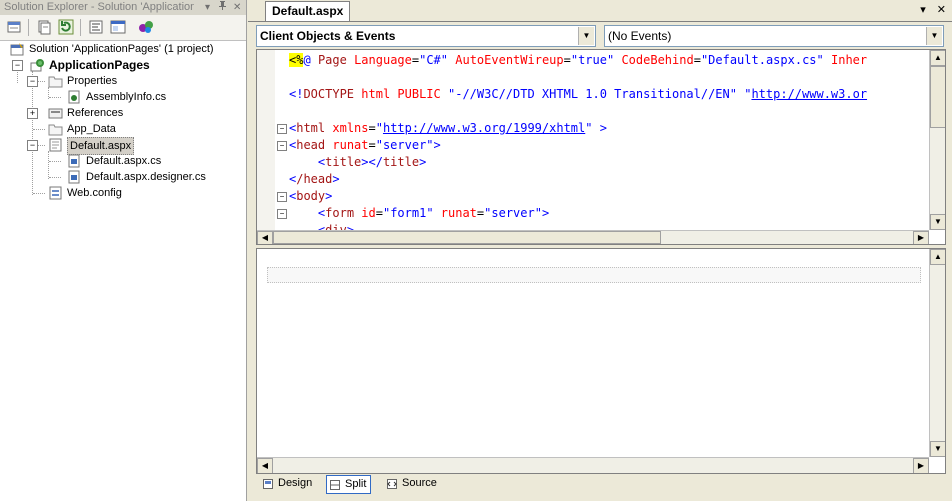  Describe the element at coordinates (412, 483) in the screenshot. I see `source-view-button: Source` at that location.